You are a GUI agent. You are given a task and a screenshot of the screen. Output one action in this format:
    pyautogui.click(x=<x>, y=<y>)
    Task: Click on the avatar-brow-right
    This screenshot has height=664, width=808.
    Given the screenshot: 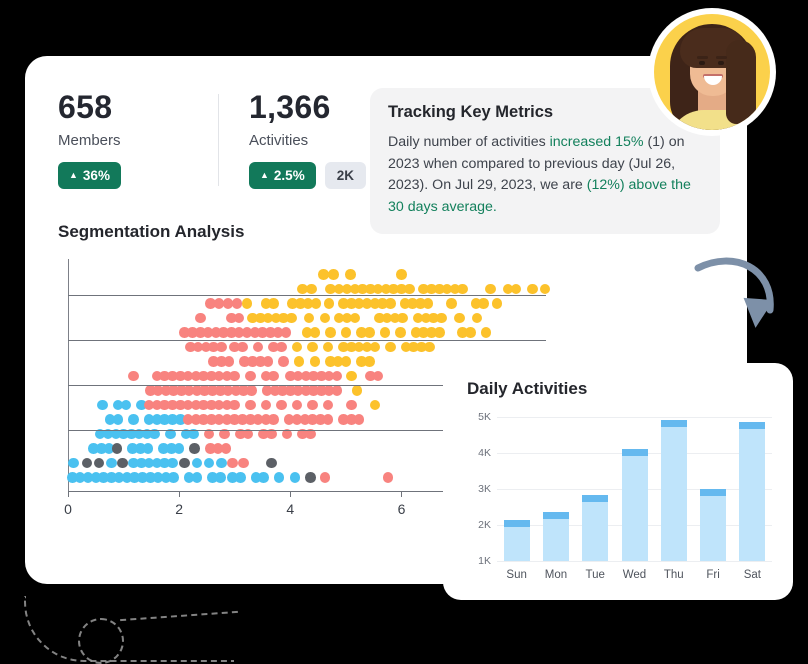 What is the action you would take?
    pyautogui.click(x=721, y=57)
    